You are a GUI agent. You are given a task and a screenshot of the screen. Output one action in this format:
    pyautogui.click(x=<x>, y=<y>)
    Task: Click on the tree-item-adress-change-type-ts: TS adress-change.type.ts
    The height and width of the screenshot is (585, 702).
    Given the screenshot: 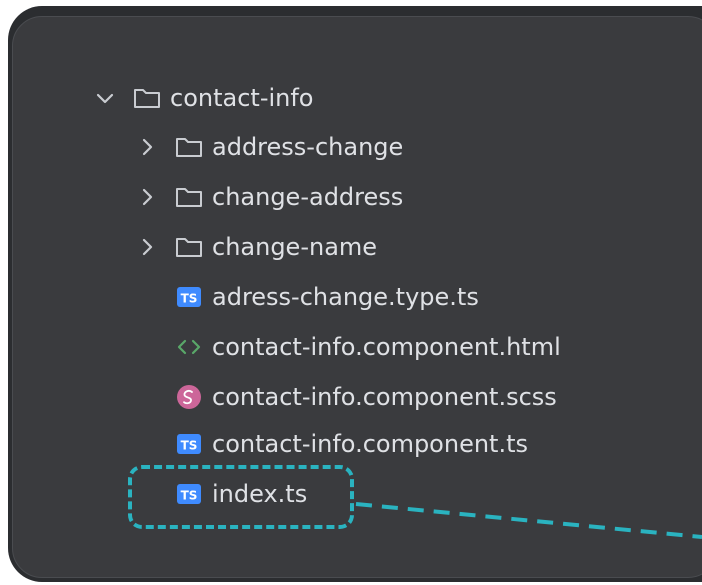 What is the action you would take?
    pyautogui.click(x=327, y=297)
    